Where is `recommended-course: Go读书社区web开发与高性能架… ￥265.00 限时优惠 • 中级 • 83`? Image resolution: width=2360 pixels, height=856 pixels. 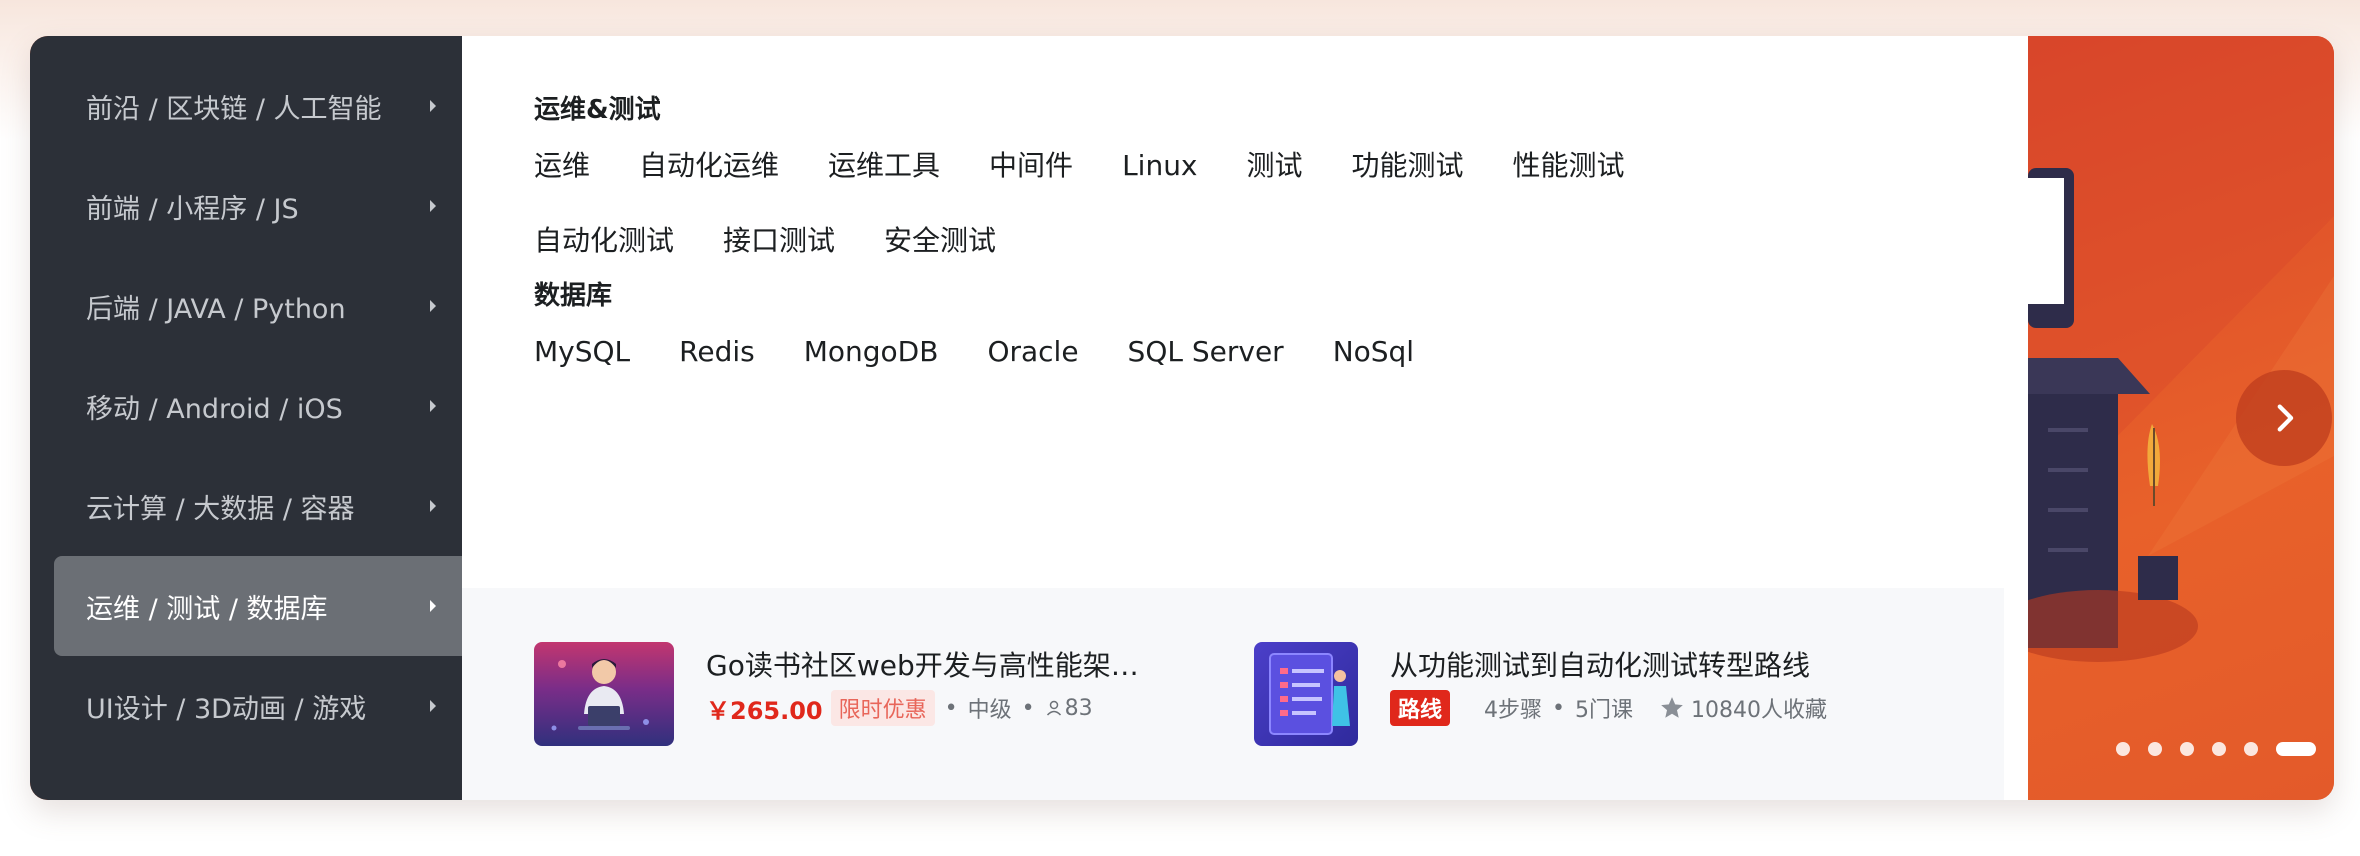 recommended-course: Go读书社区web开发与高性能架… ￥265.00 限时优惠 • 中级 • 83 is located at coordinates (836, 694).